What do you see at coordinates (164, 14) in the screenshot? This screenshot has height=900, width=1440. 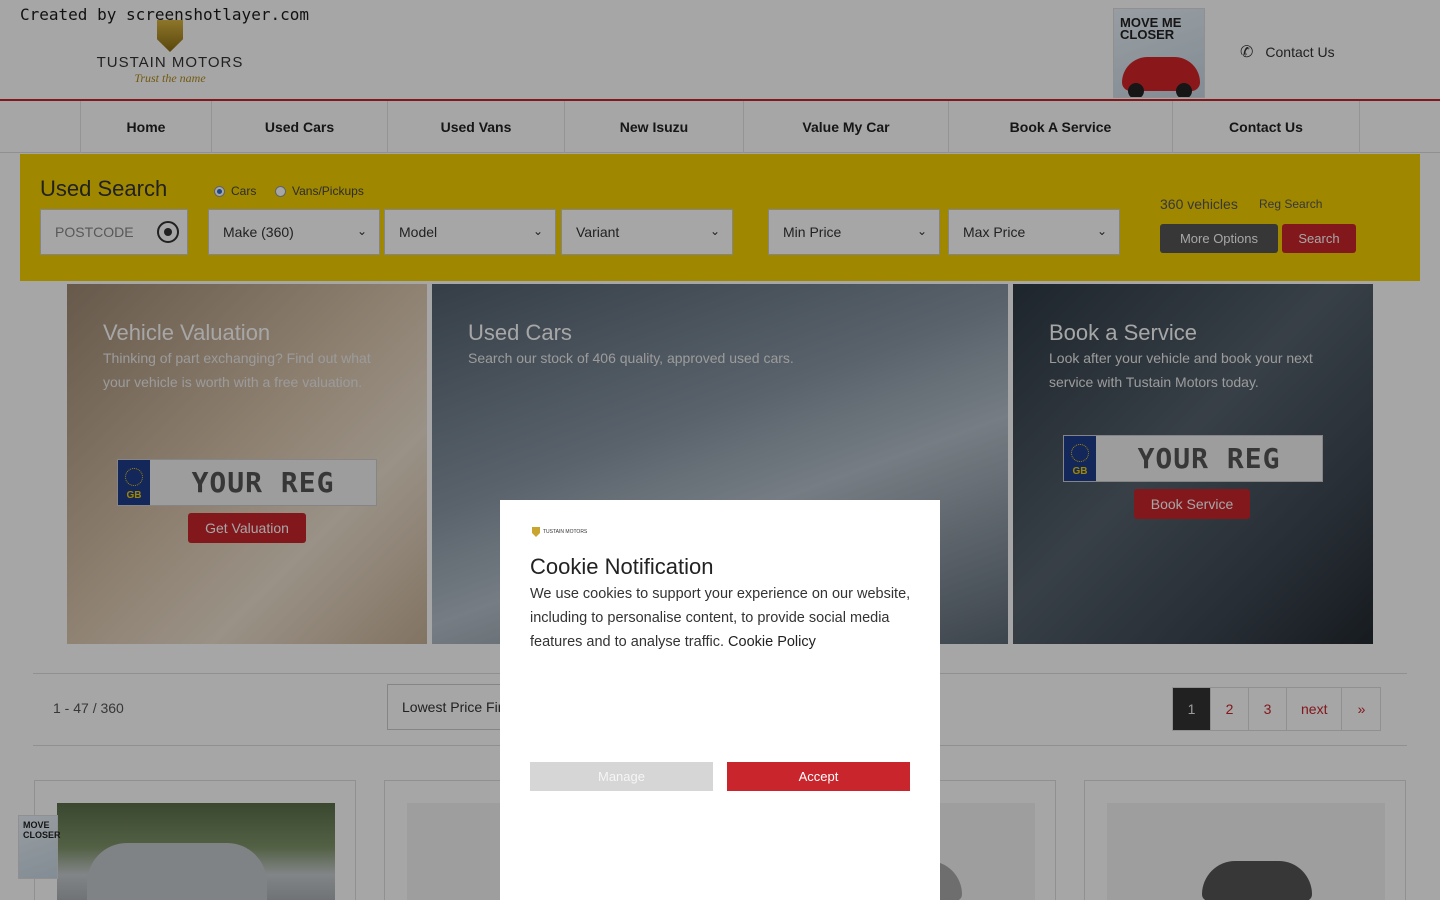 I see `watermark-text: Created by screenshotlayer.com` at bounding box center [164, 14].